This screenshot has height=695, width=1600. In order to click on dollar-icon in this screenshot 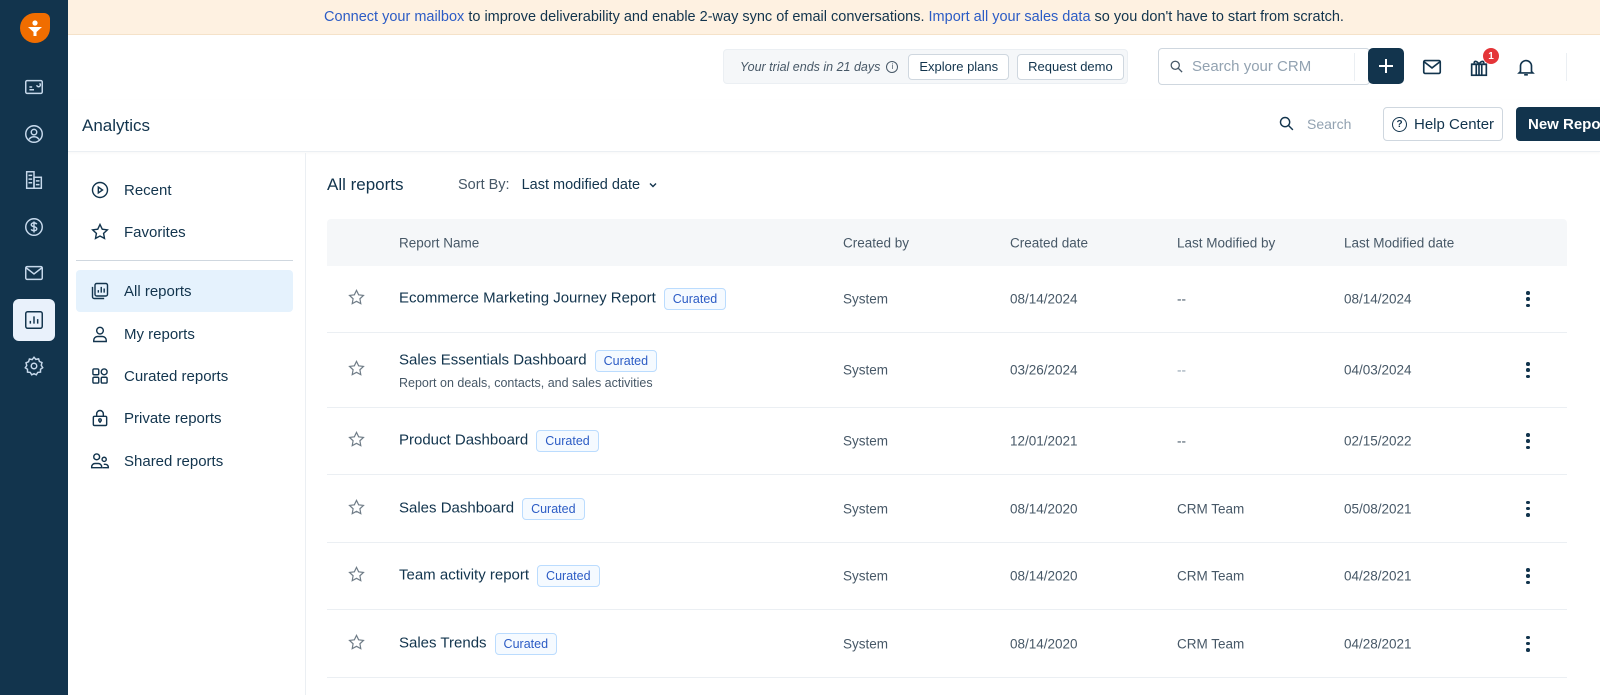, I will do `click(34, 227)`.